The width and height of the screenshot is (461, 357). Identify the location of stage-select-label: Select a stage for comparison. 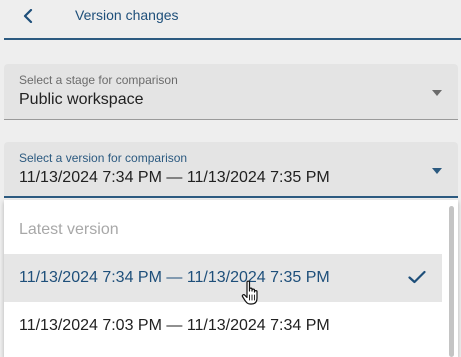
(98, 80).